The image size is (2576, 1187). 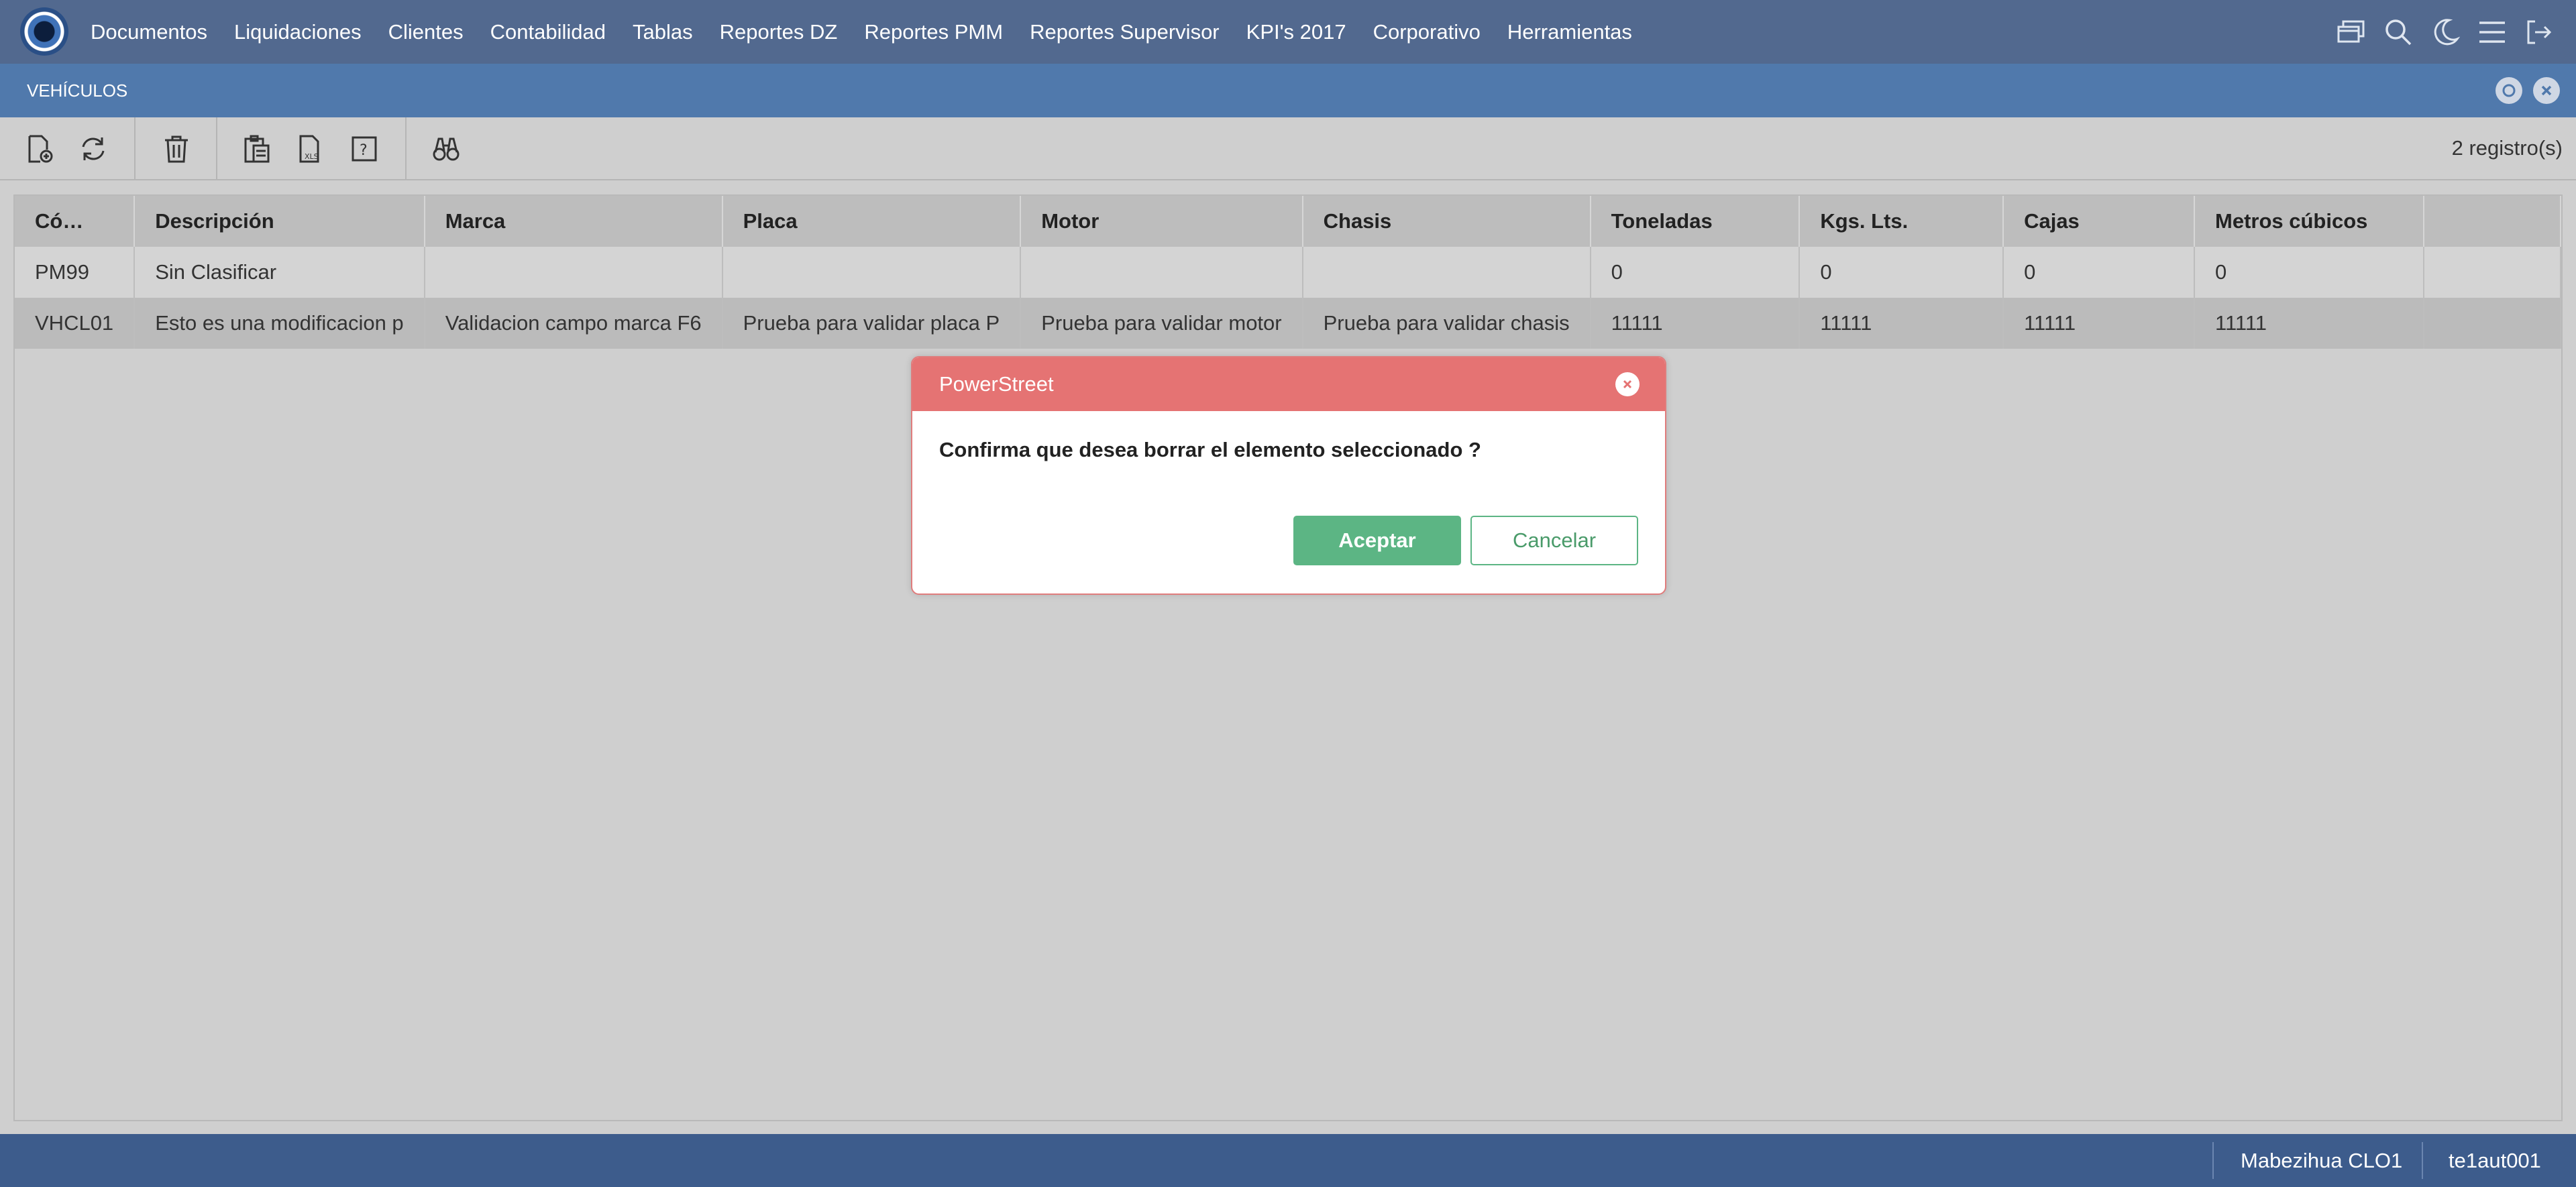 I want to click on column-header-marca: Marca, so click(x=573, y=222).